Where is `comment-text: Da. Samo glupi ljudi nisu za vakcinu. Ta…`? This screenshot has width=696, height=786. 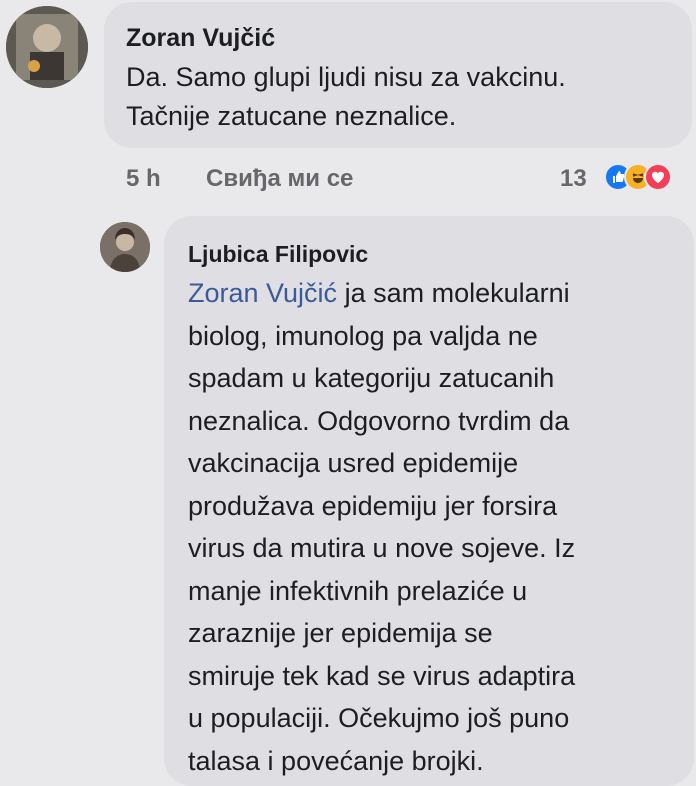
comment-text: Da. Samo glupi ljudi nisu za vakcinu. Ta… is located at coordinates (346, 96).